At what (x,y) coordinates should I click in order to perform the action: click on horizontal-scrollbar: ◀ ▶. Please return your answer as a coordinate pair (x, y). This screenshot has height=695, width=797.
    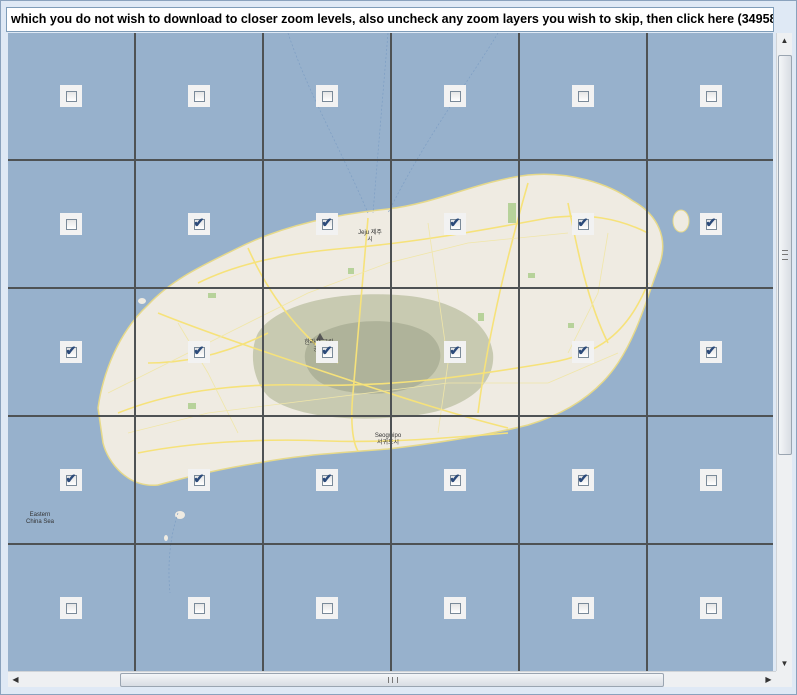
    Looking at the image, I should click on (392, 679).